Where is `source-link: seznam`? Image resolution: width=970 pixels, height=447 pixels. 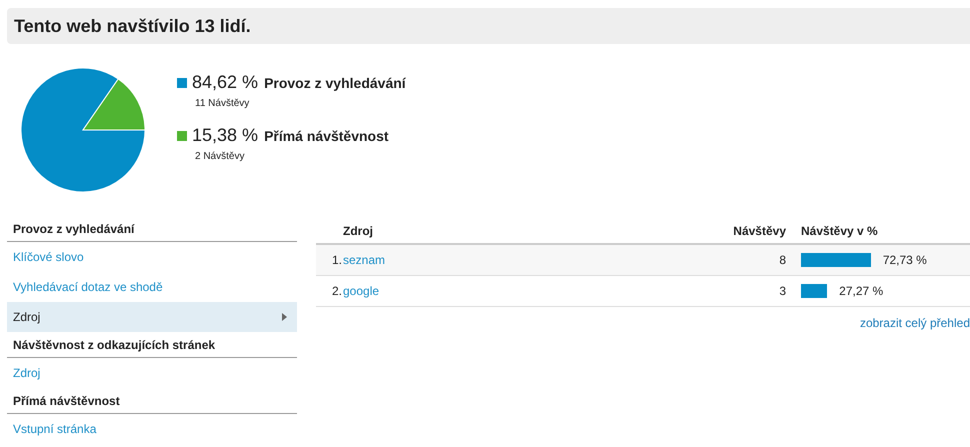
source-link: seznam is located at coordinates (364, 260).